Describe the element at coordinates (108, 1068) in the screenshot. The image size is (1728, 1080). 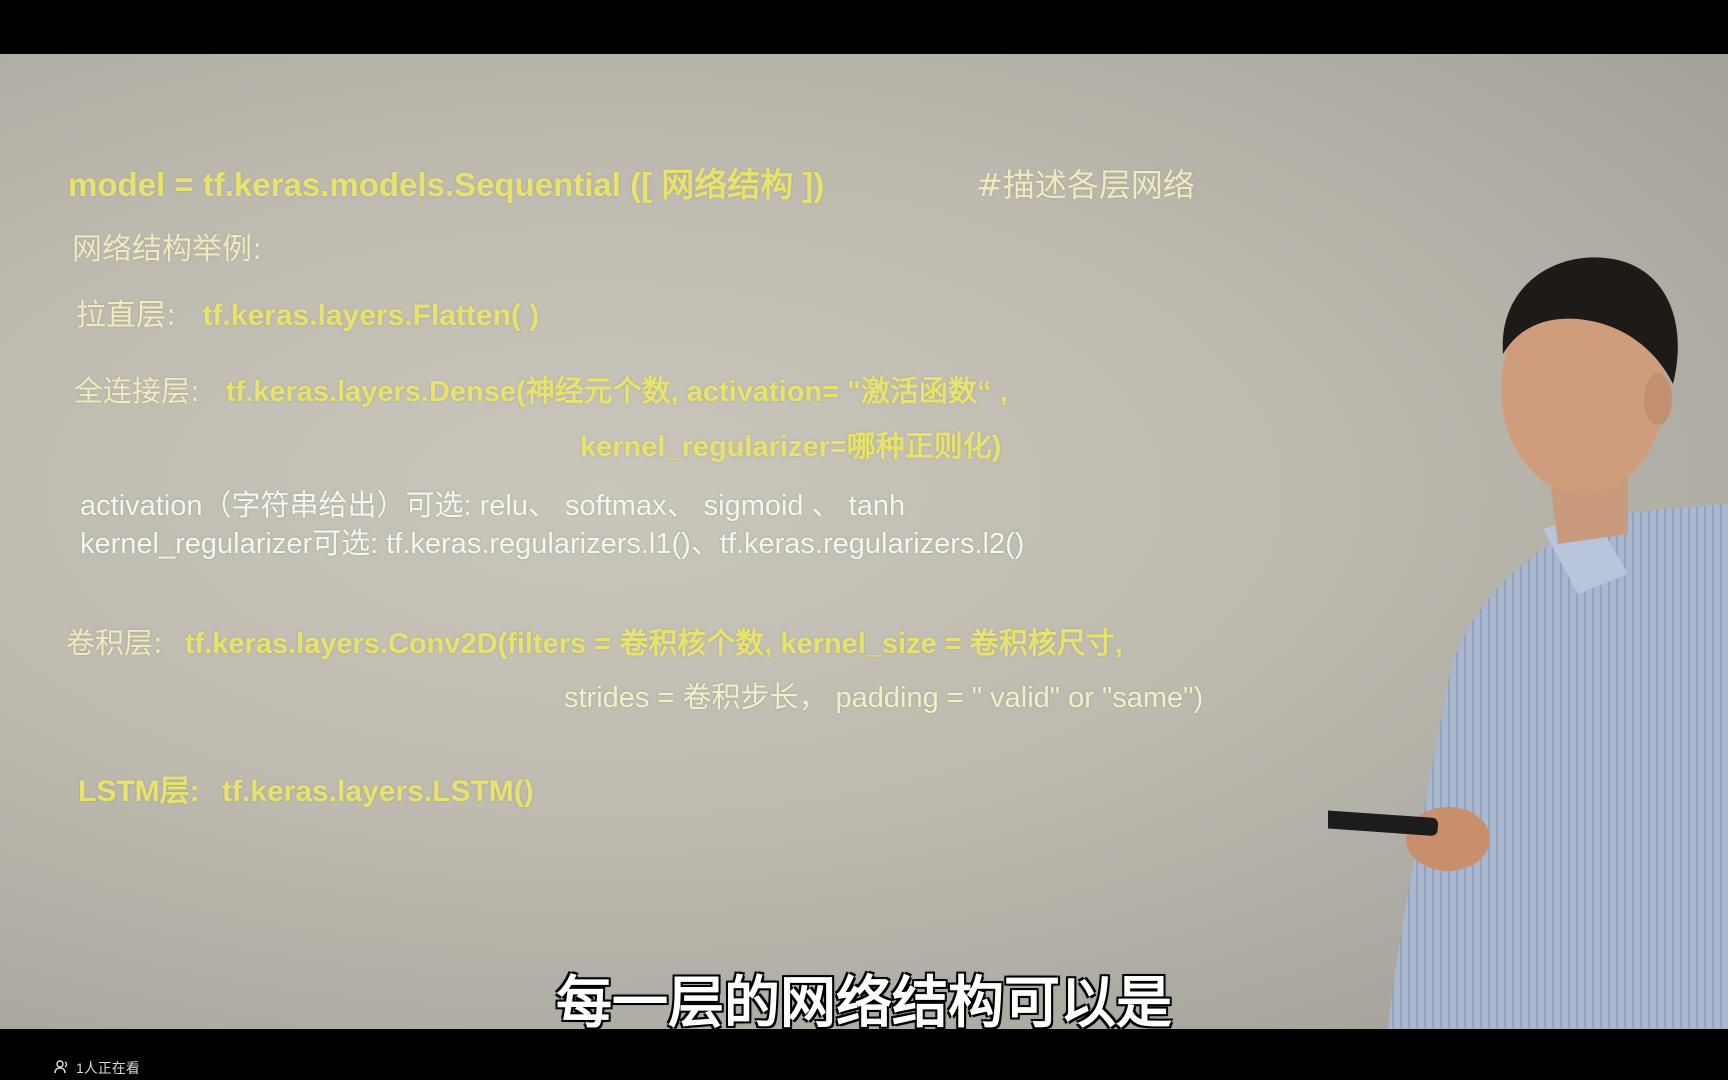
I see `viewer-count: 1人正在看` at that location.